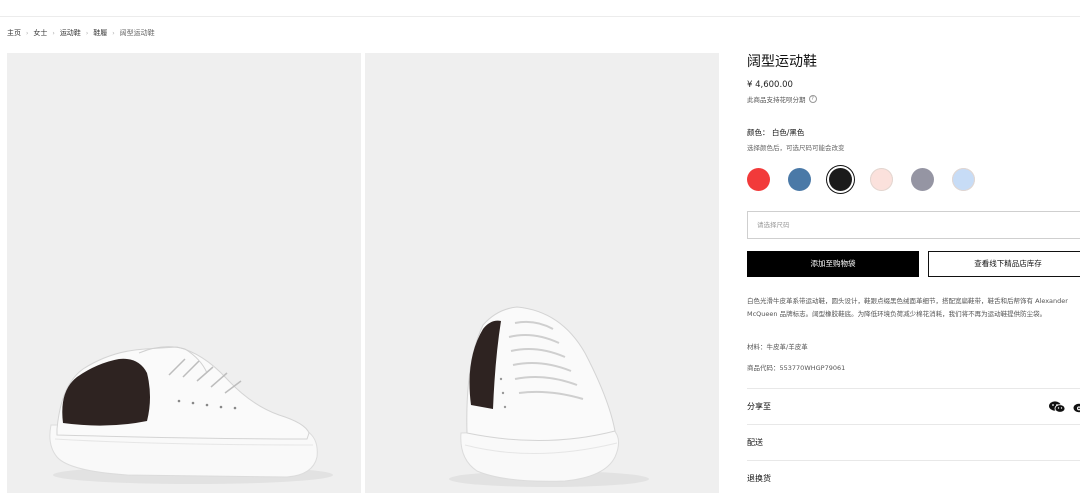  Describe the element at coordinates (799, 179) in the screenshot. I see `swatch-steel-blue` at that location.